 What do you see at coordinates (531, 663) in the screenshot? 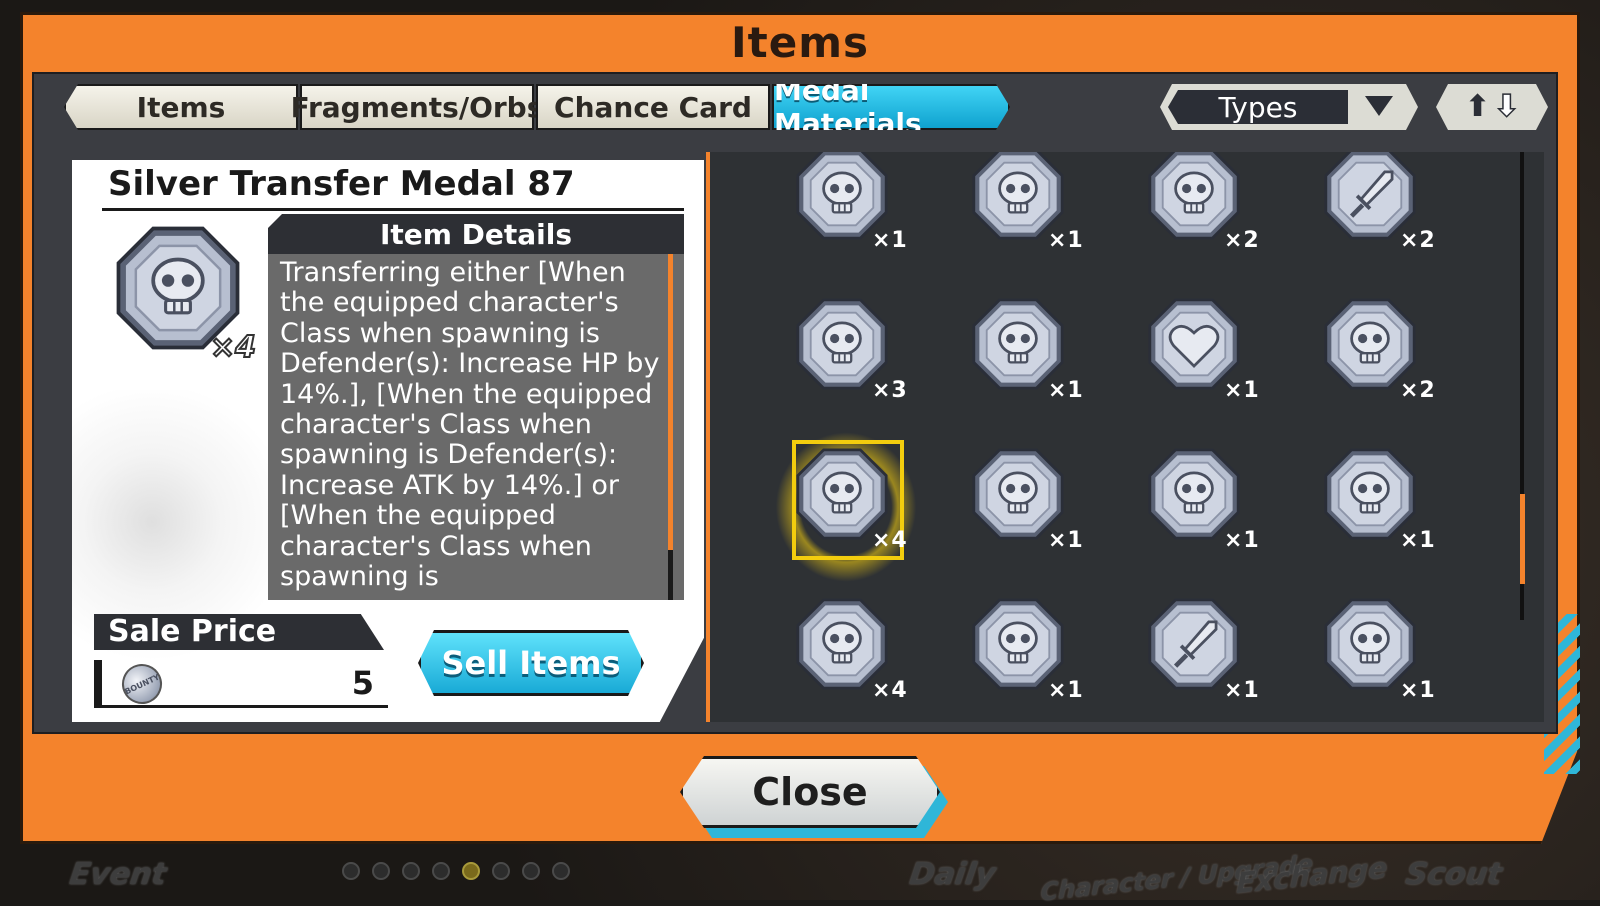
I see `sell-items-button: Sell Items` at bounding box center [531, 663].